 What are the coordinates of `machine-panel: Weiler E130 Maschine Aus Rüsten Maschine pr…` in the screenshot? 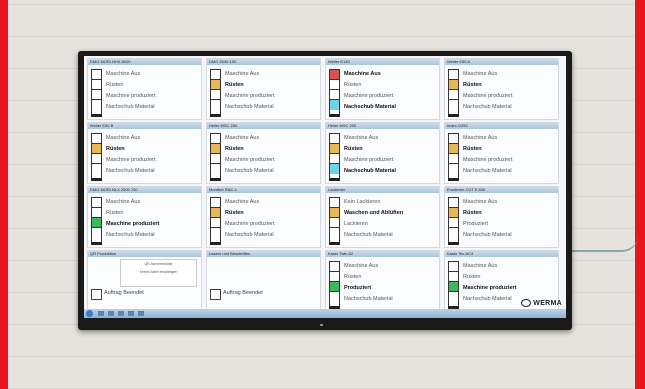 It's located at (382, 89).